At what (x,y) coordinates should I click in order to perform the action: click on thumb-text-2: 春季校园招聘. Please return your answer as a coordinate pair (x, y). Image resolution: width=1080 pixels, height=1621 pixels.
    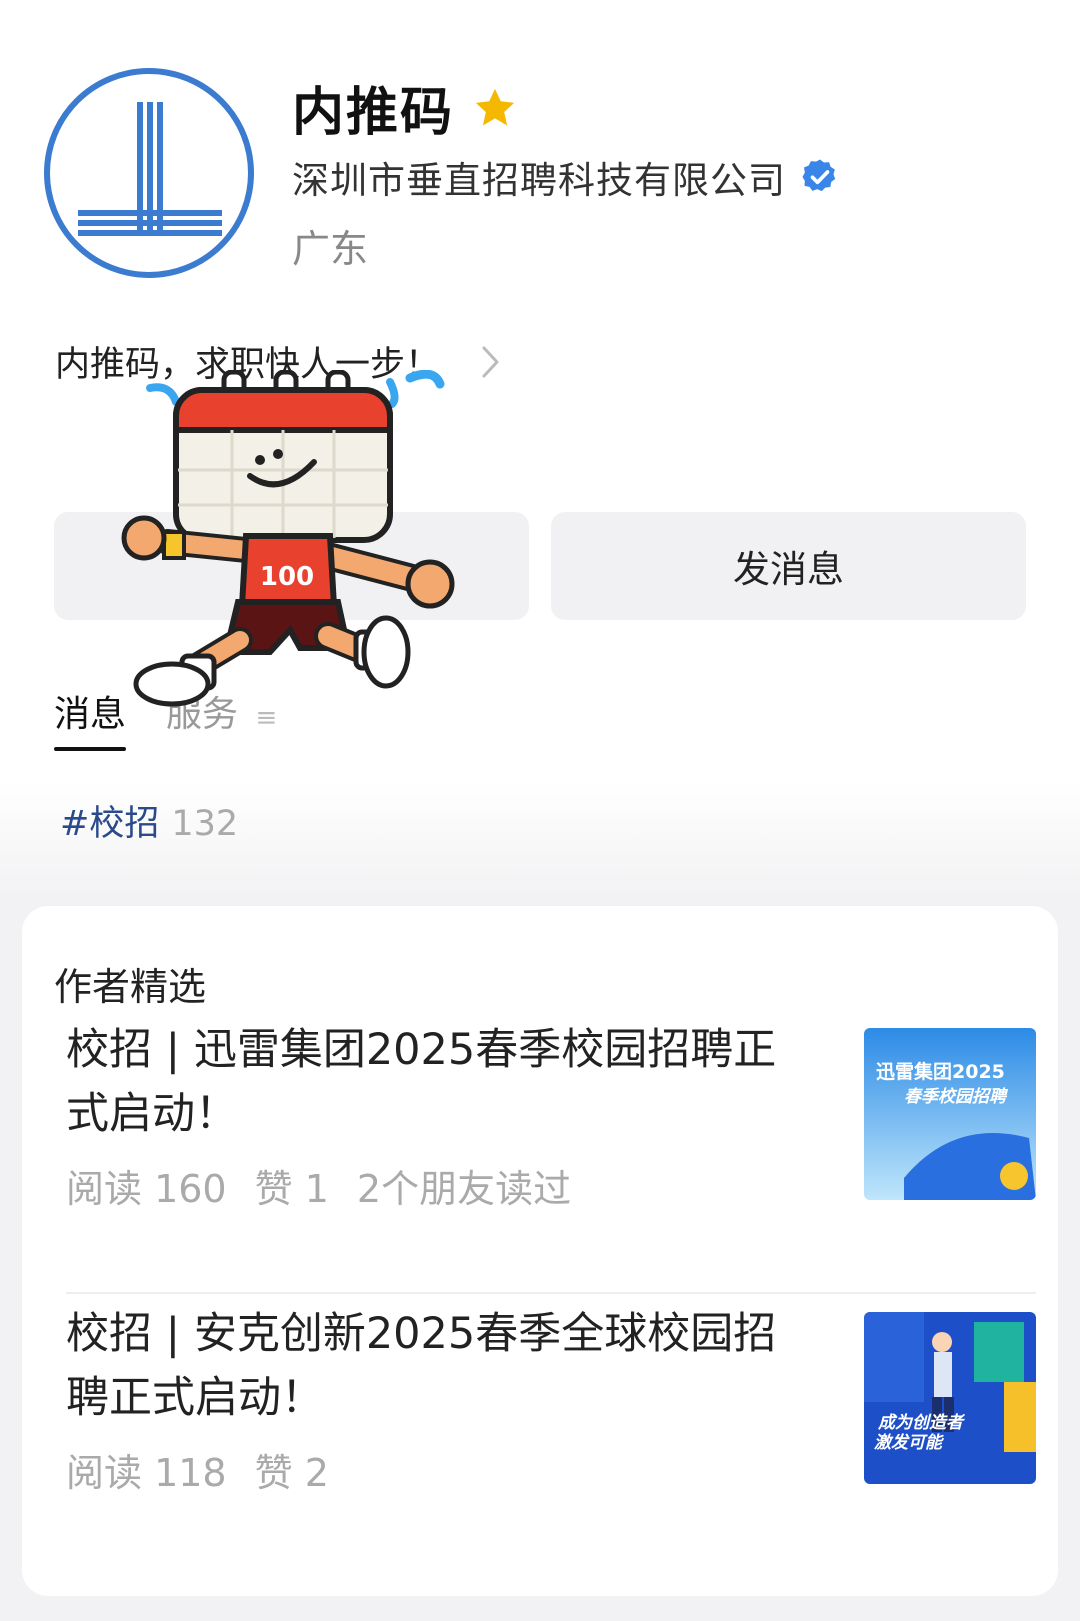
    Looking at the image, I should click on (956, 1097).